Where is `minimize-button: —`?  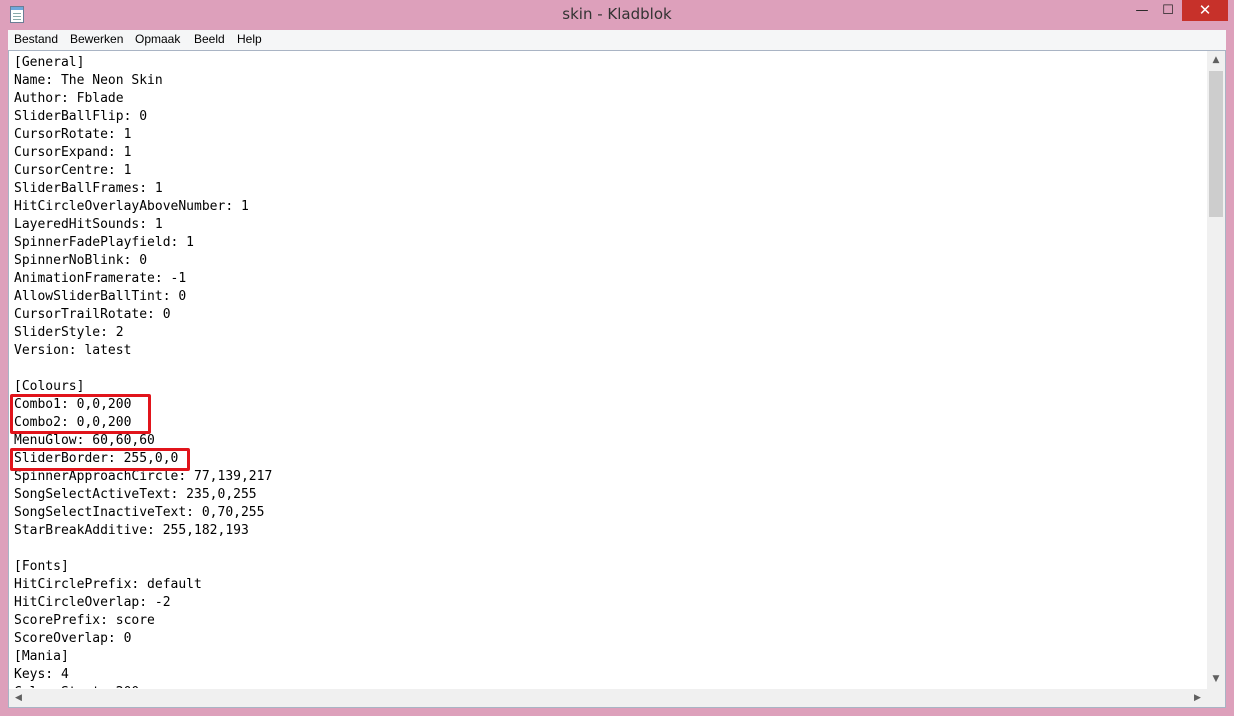 minimize-button: — is located at coordinates (1142, 10).